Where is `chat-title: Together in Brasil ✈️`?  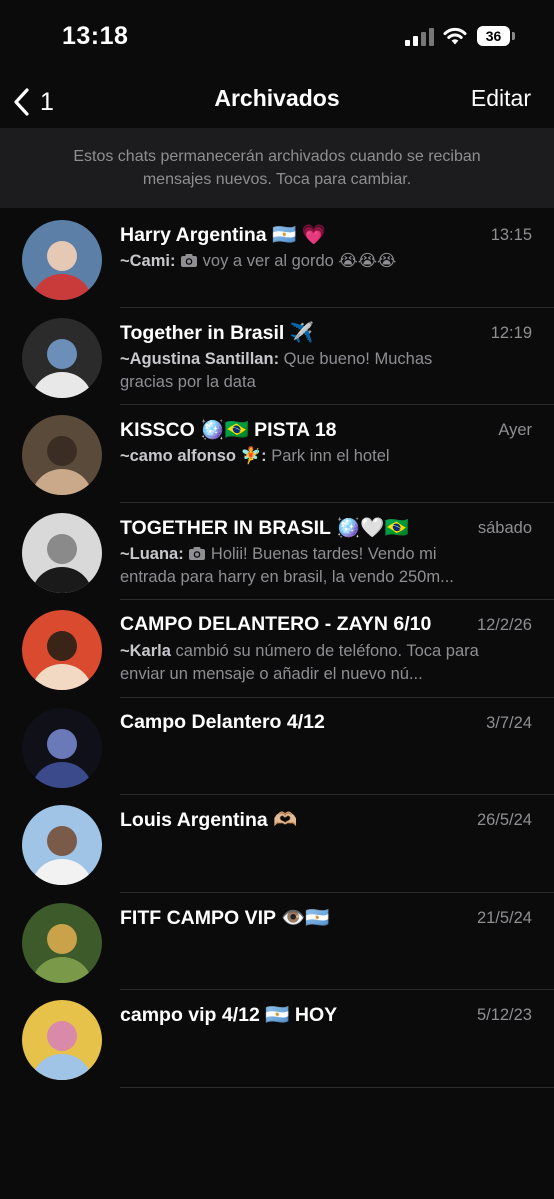
chat-title: Together in Brasil ✈️ is located at coordinates (217, 332).